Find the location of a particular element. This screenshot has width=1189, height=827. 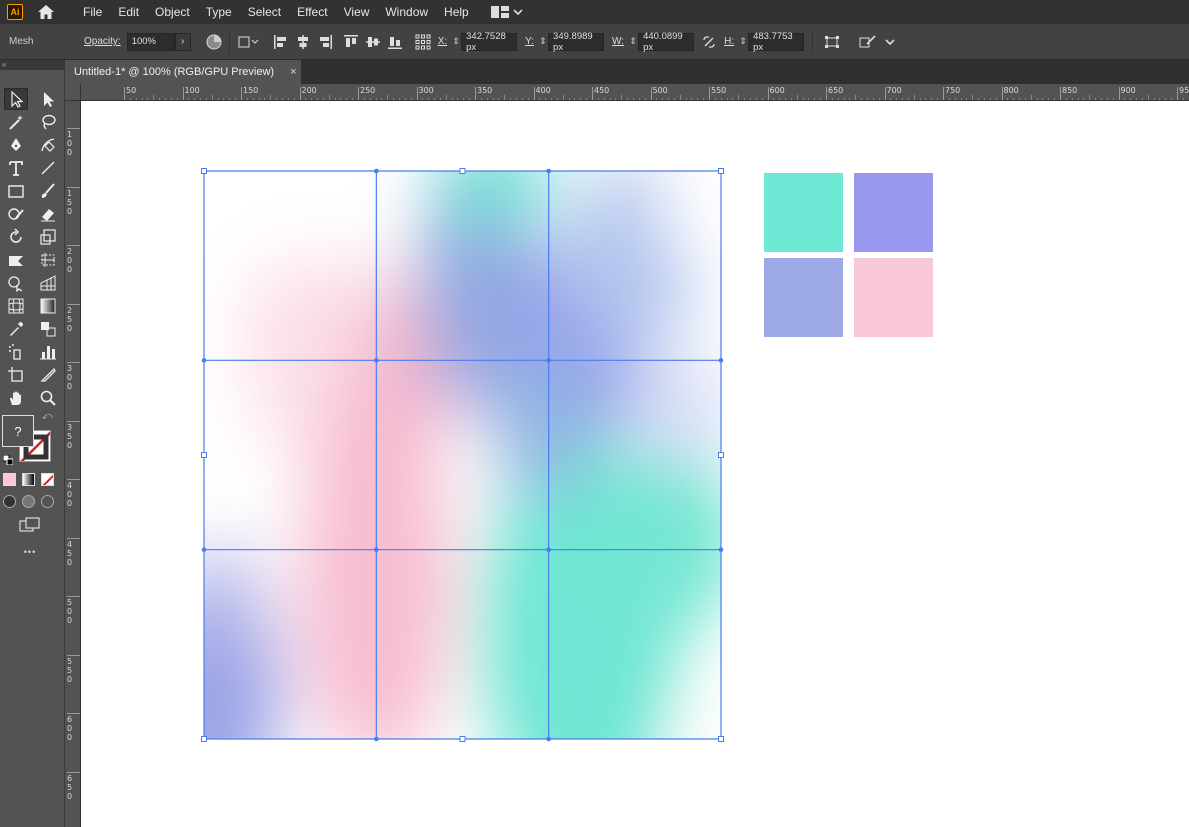

h-stepper-icon: ⇕ is located at coordinates (743, 42).